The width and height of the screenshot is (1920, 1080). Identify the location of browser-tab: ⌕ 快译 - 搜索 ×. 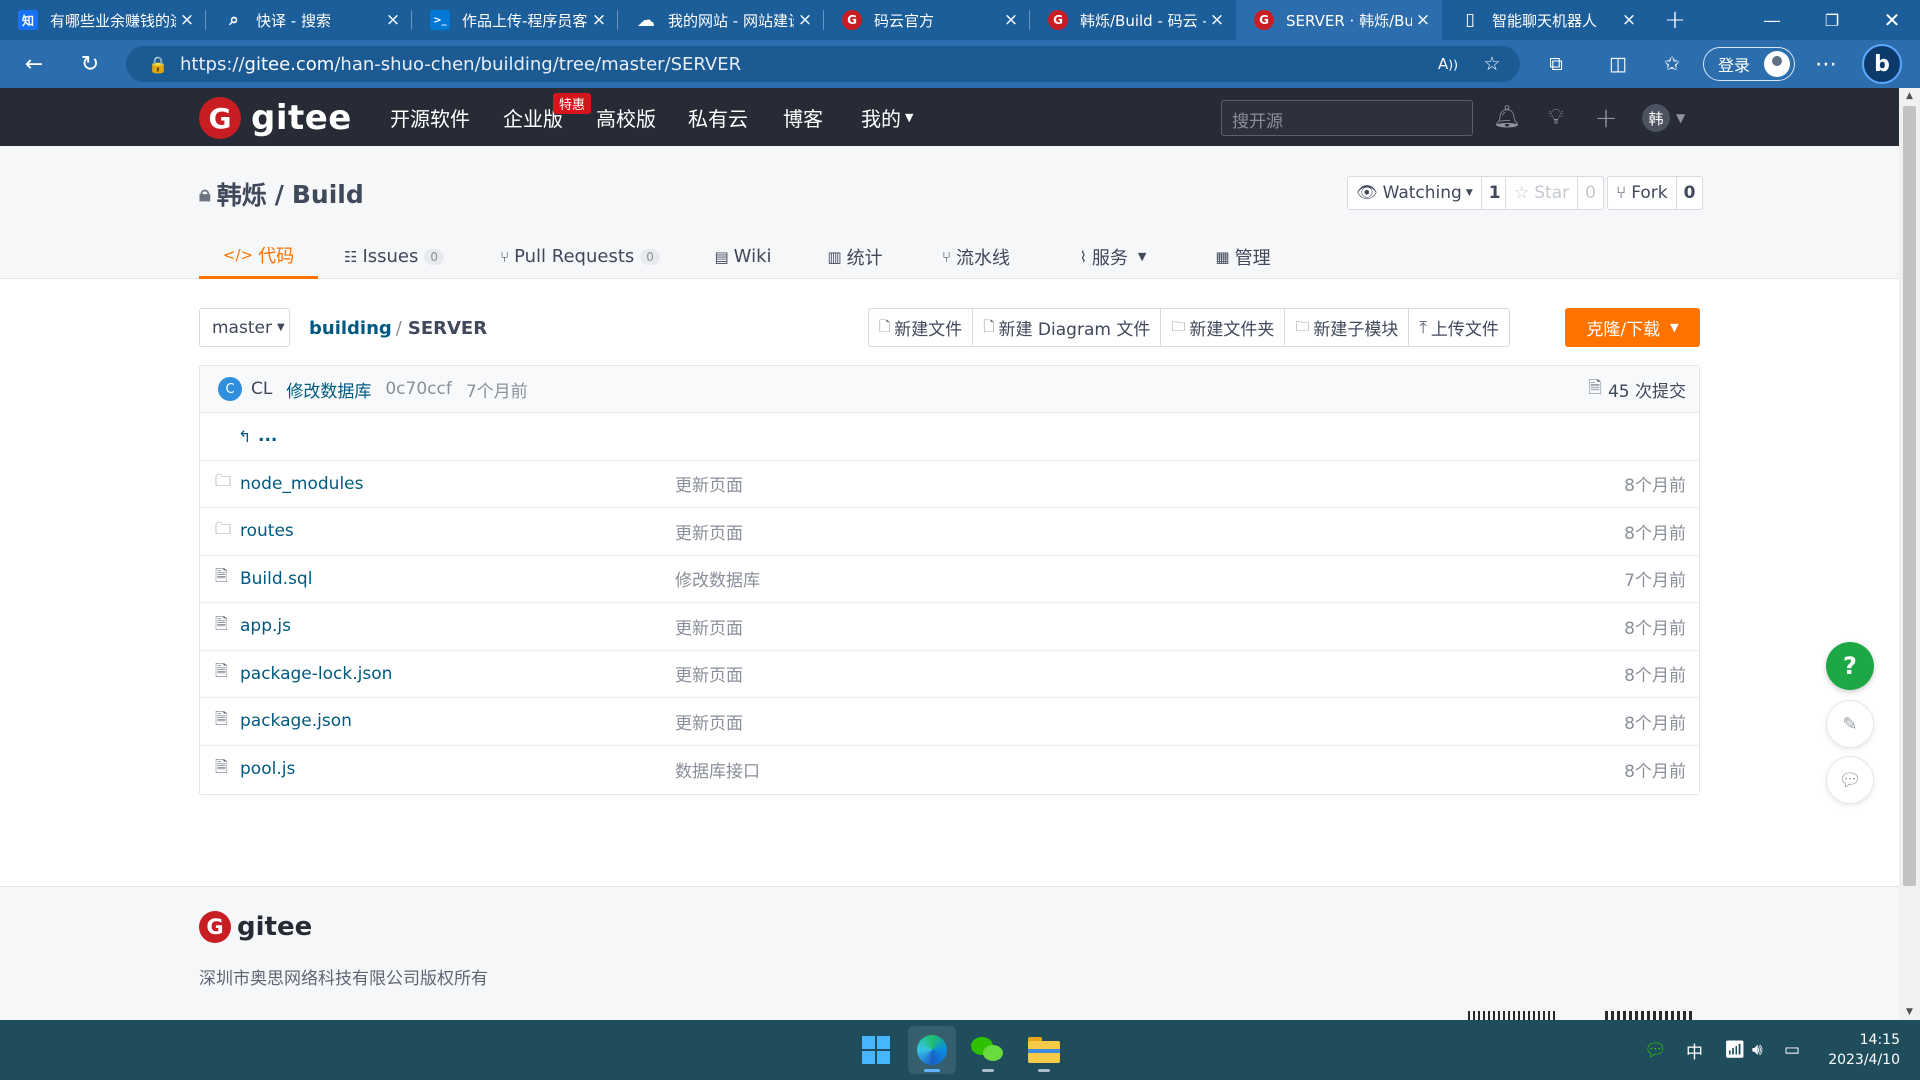
(309, 20).